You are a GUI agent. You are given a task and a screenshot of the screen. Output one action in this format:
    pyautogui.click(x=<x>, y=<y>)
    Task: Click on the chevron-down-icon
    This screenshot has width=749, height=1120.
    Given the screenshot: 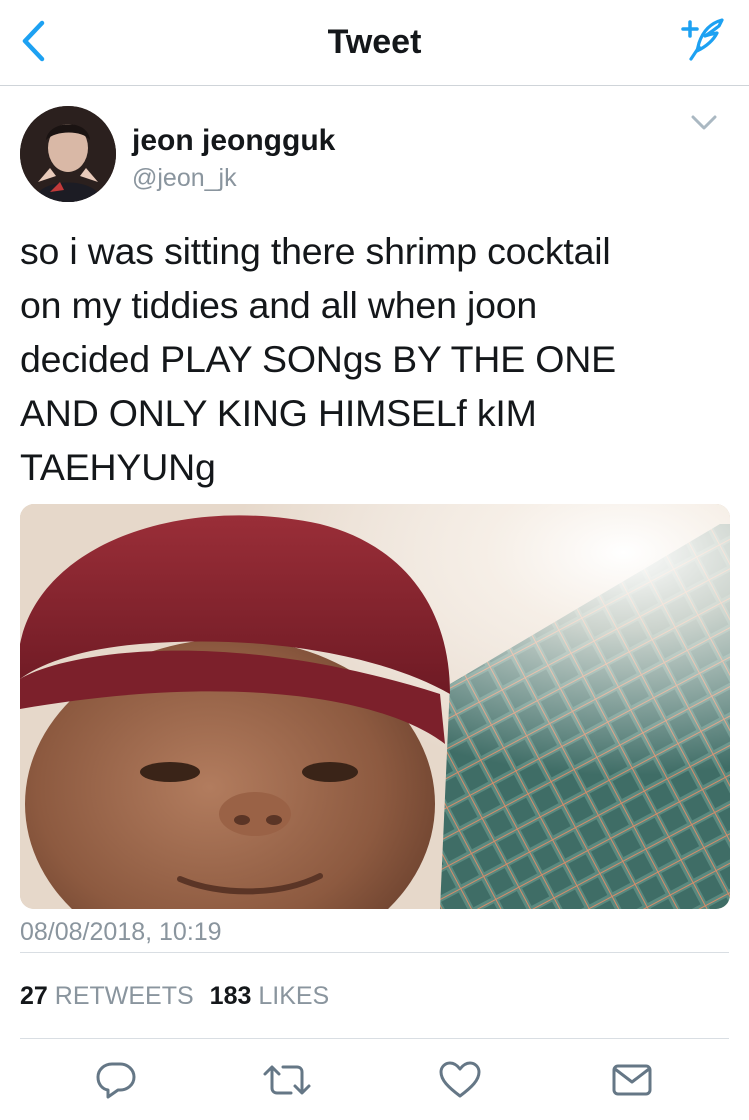 What is the action you would take?
    pyautogui.click(x=704, y=125)
    